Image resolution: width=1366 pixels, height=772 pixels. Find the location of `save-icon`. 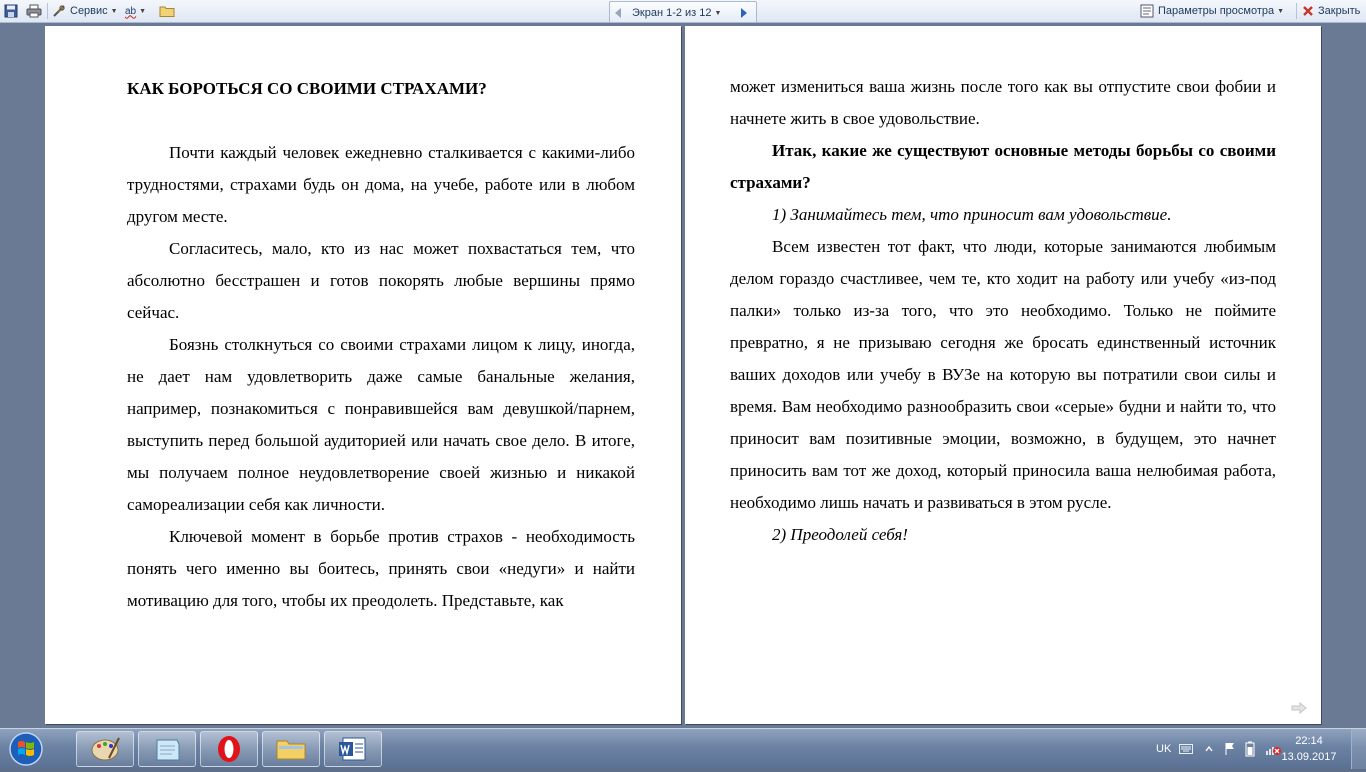

save-icon is located at coordinates (11, 11).